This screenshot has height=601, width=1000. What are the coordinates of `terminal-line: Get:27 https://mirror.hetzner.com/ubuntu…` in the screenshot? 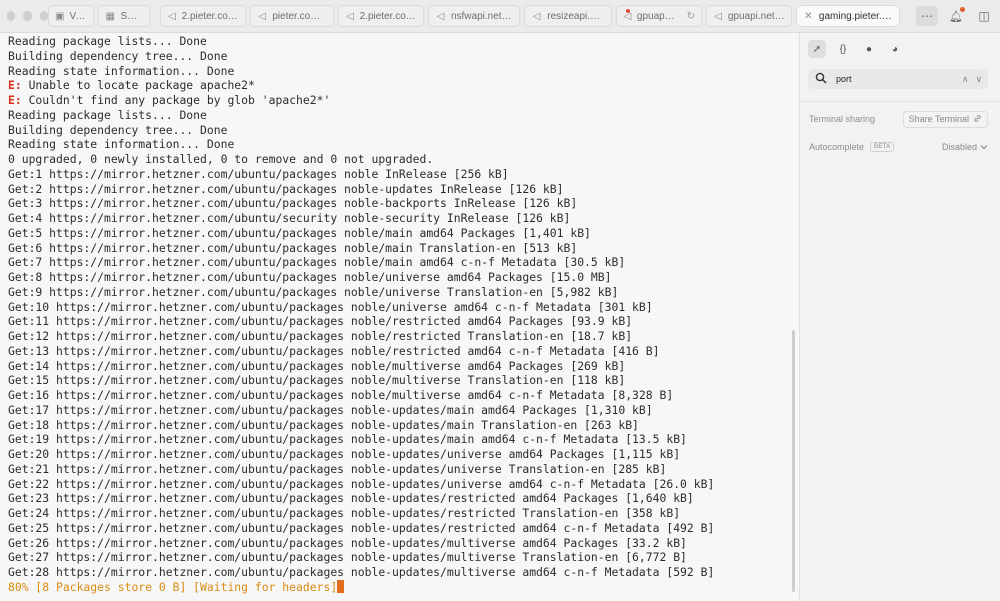 It's located at (402, 557).